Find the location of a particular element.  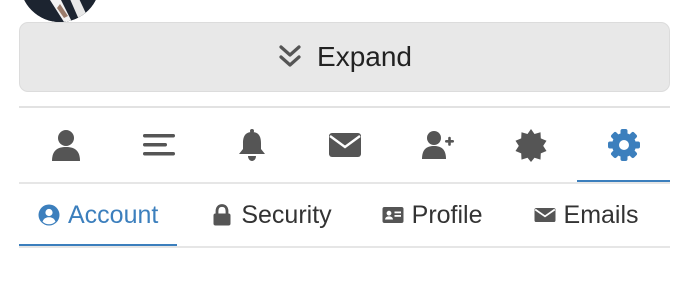

tab-emails-label: Emails is located at coordinates (601, 214).